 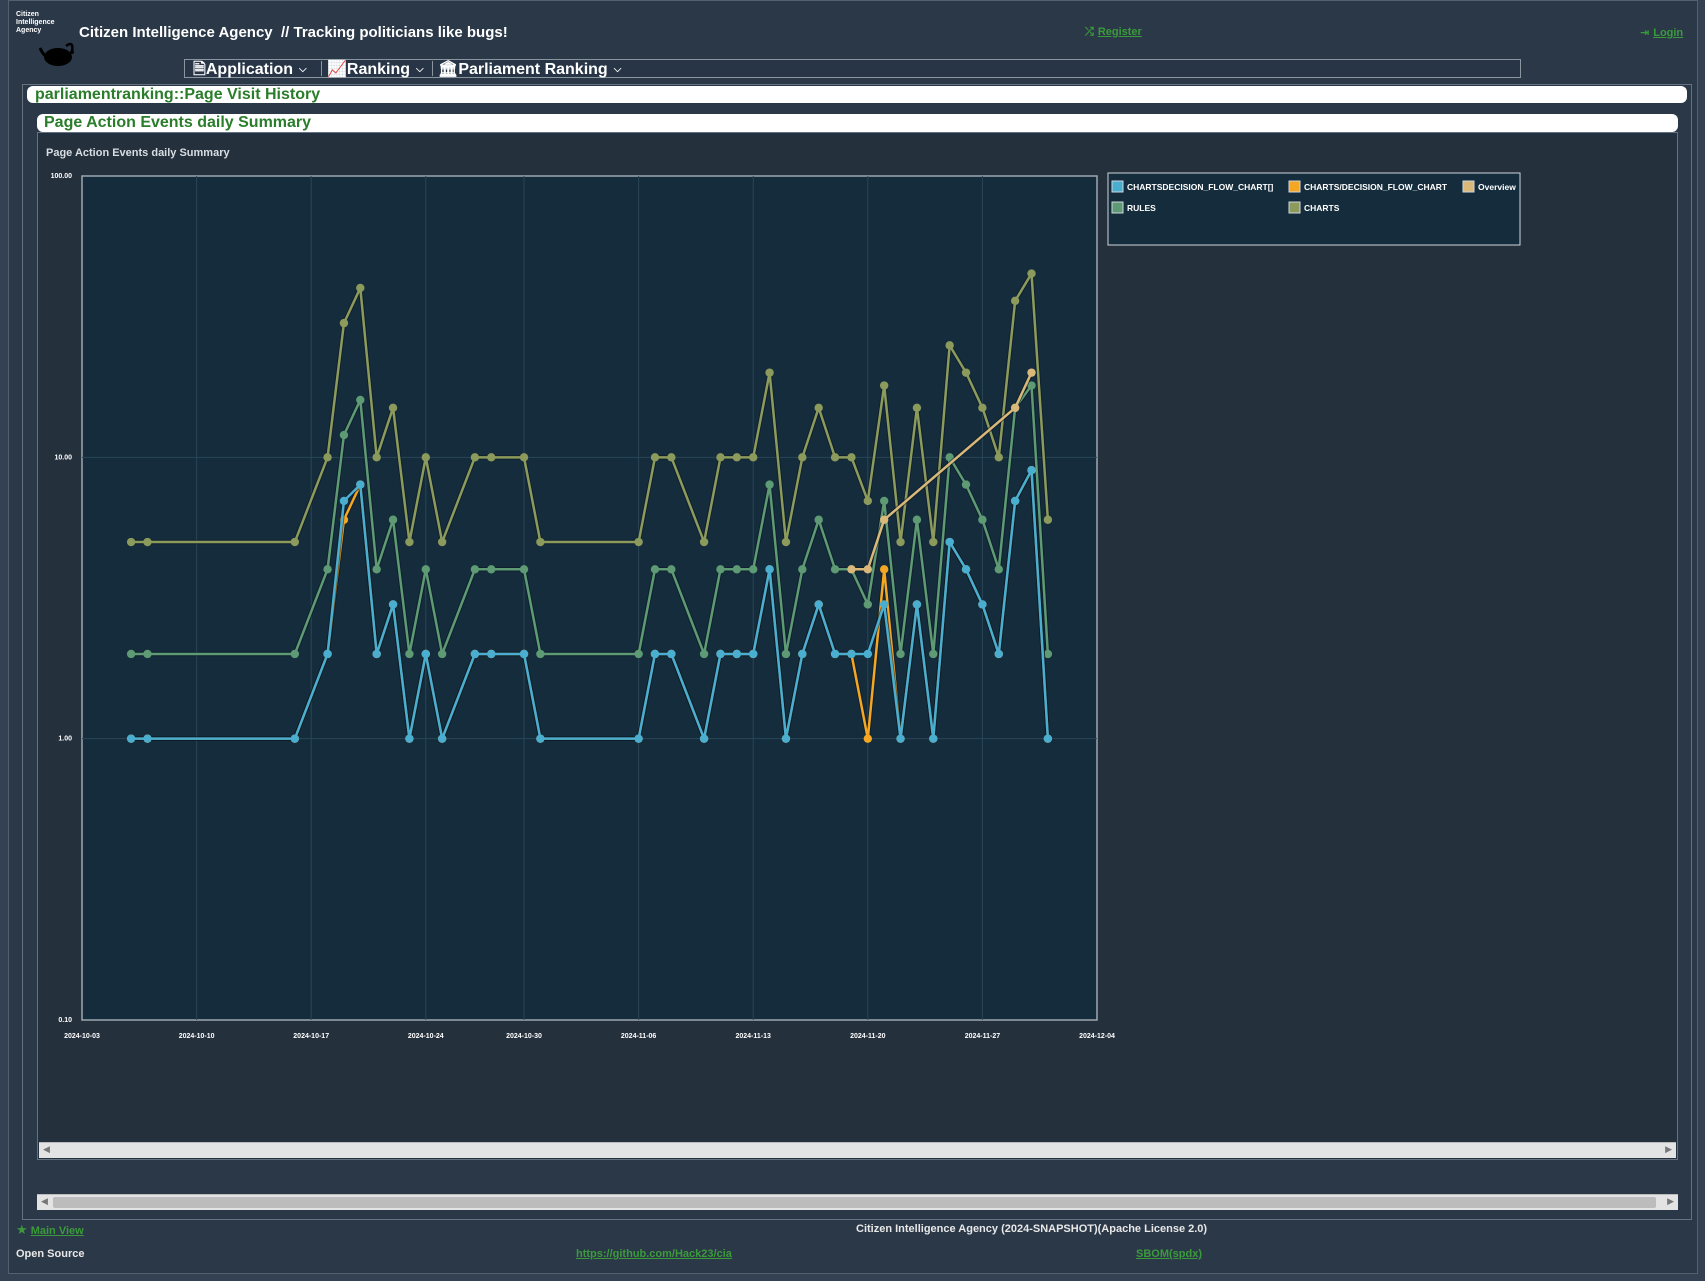 I want to click on institution-icon: 🏛, so click(x=448, y=69).